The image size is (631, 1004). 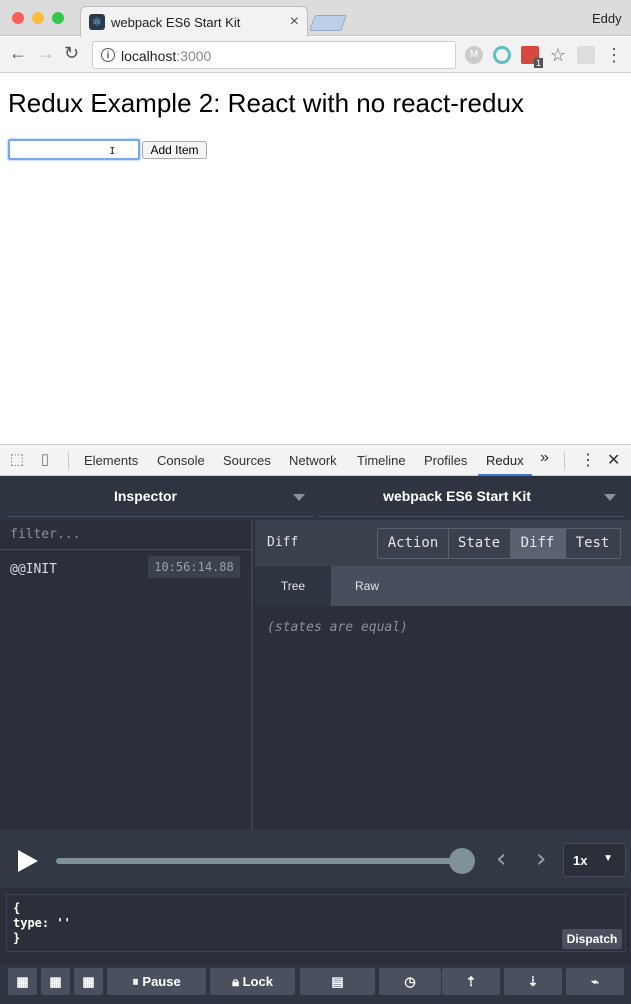 What do you see at coordinates (18, 18) in the screenshot?
I see `close-window-button` at bounding box center [18, 18].